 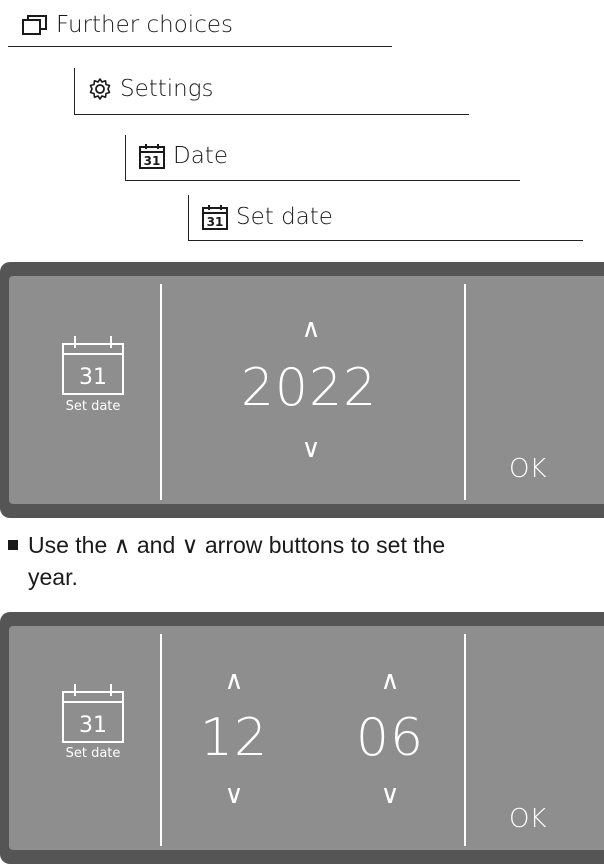 What do you see at coordinates (200, 156) in the screenshot?
I see `breadcrumb-label: Date` at bounding box center [200, 156].